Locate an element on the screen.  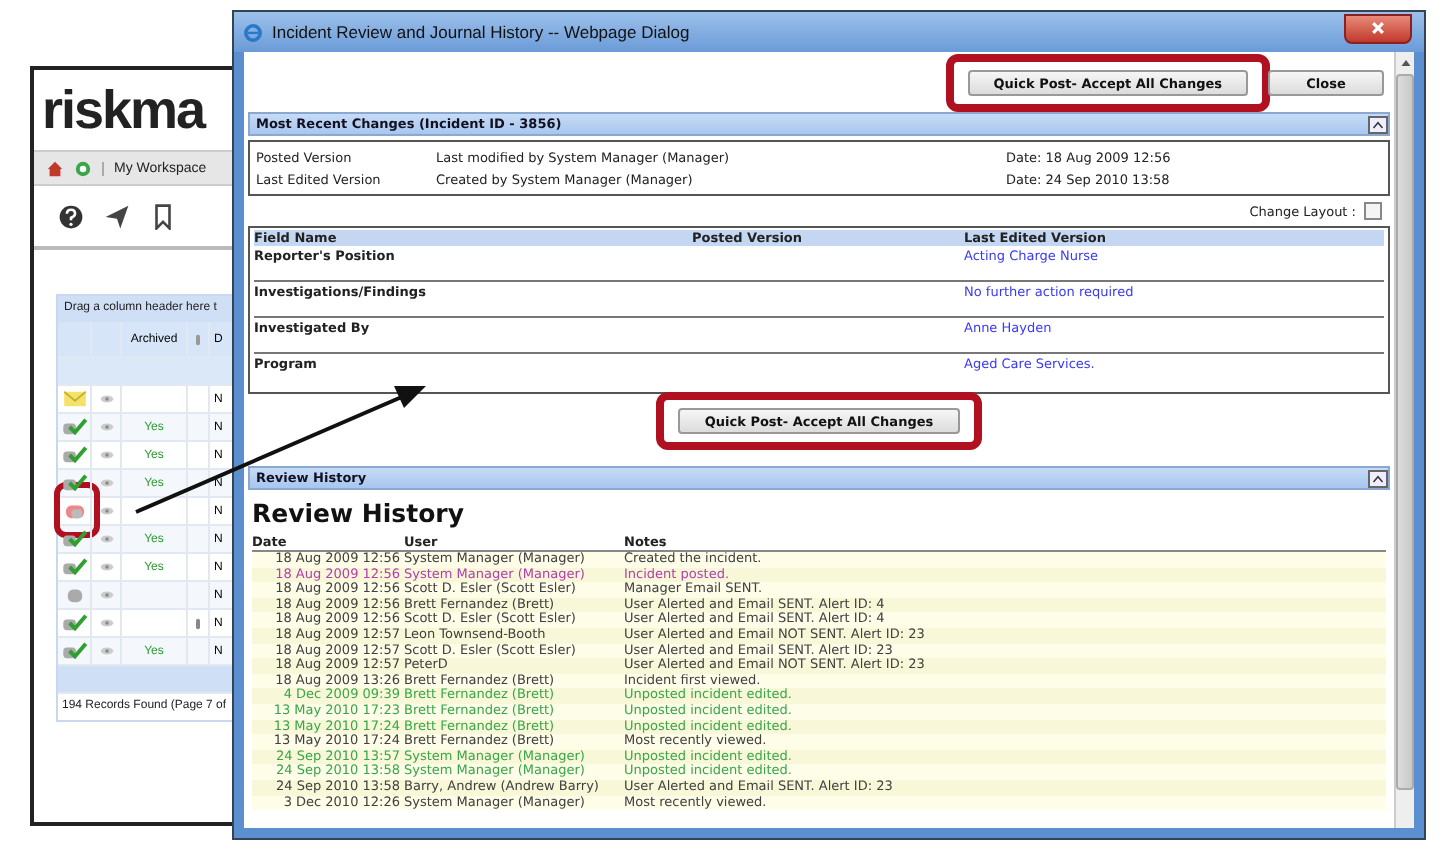
close-icon is located at coordinates (1378, 28).